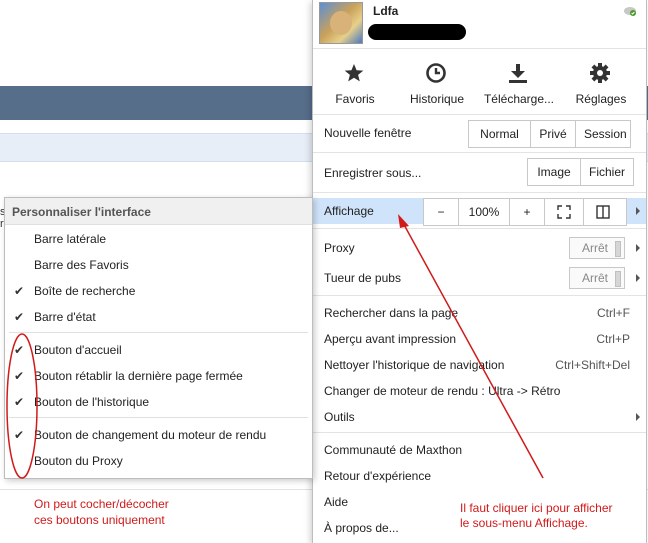  Describe the element at coordinates (81, 265) in the screenshot. I see `bookmarks-bar-label: Barre des Favoris` at that location.